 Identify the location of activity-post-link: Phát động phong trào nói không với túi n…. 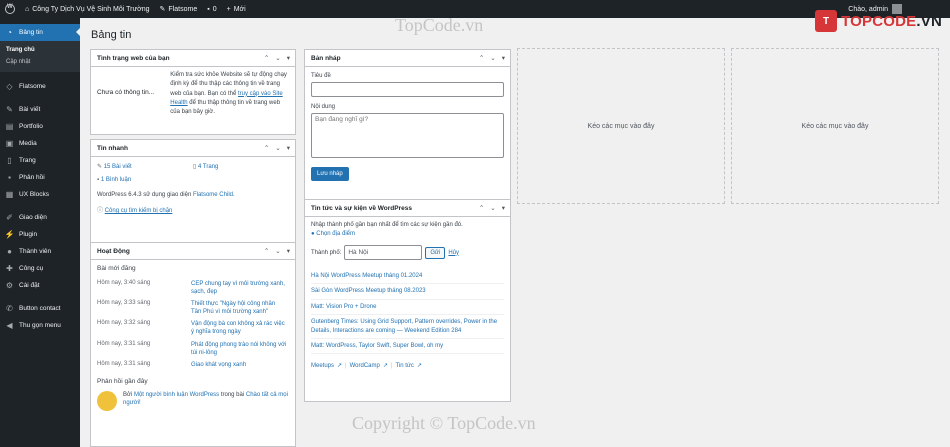
(239, 349).